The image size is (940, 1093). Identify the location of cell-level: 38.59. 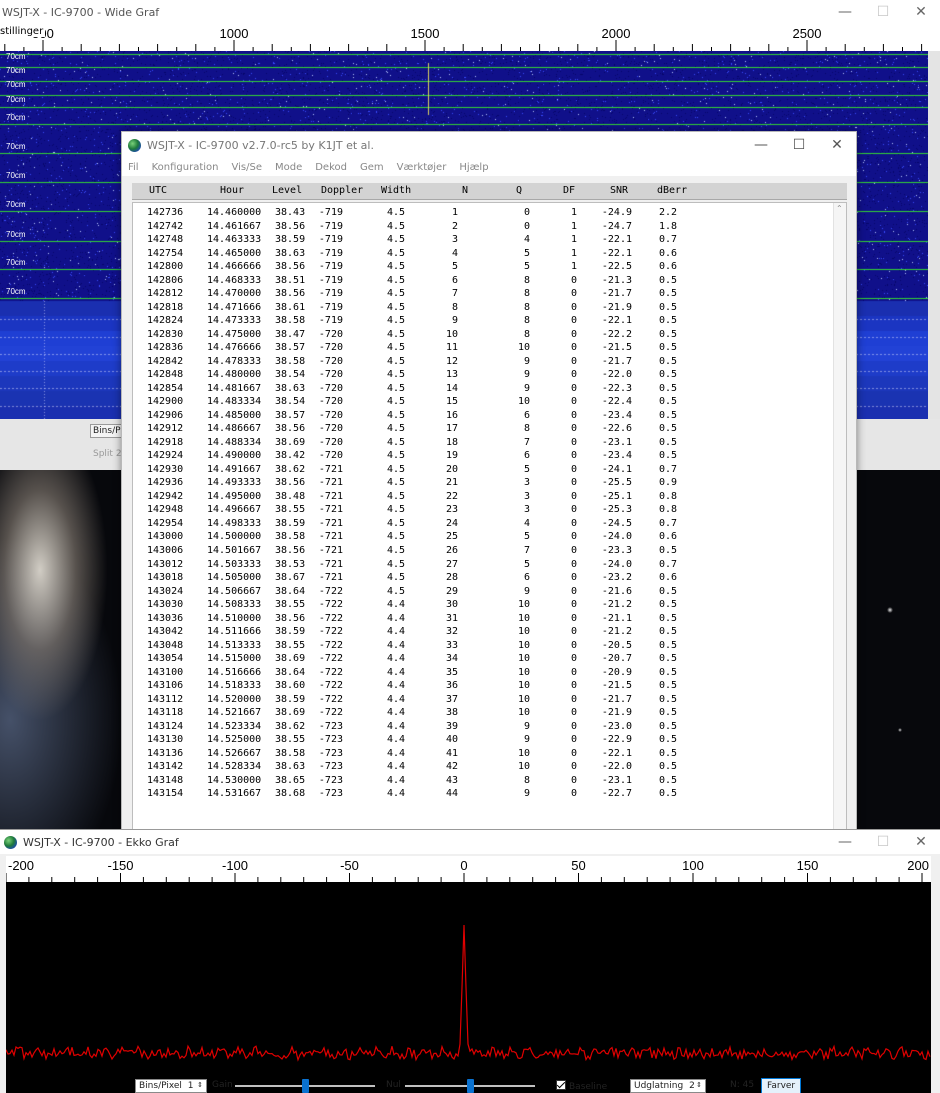
(290, 632).